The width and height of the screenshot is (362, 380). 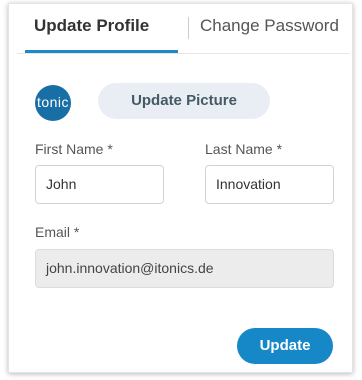 What do you see at coordinates (101, 51) in the screenshot?
I see `active-tab-indicator` at bounding box center [101, 51].